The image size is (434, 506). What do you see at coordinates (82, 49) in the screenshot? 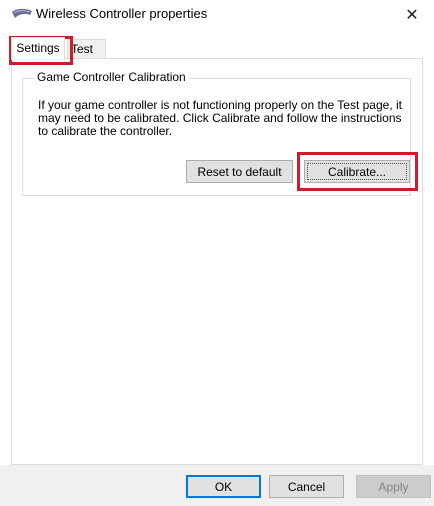
I see `tab-test-label: Test` at bounding box center [82, 49].